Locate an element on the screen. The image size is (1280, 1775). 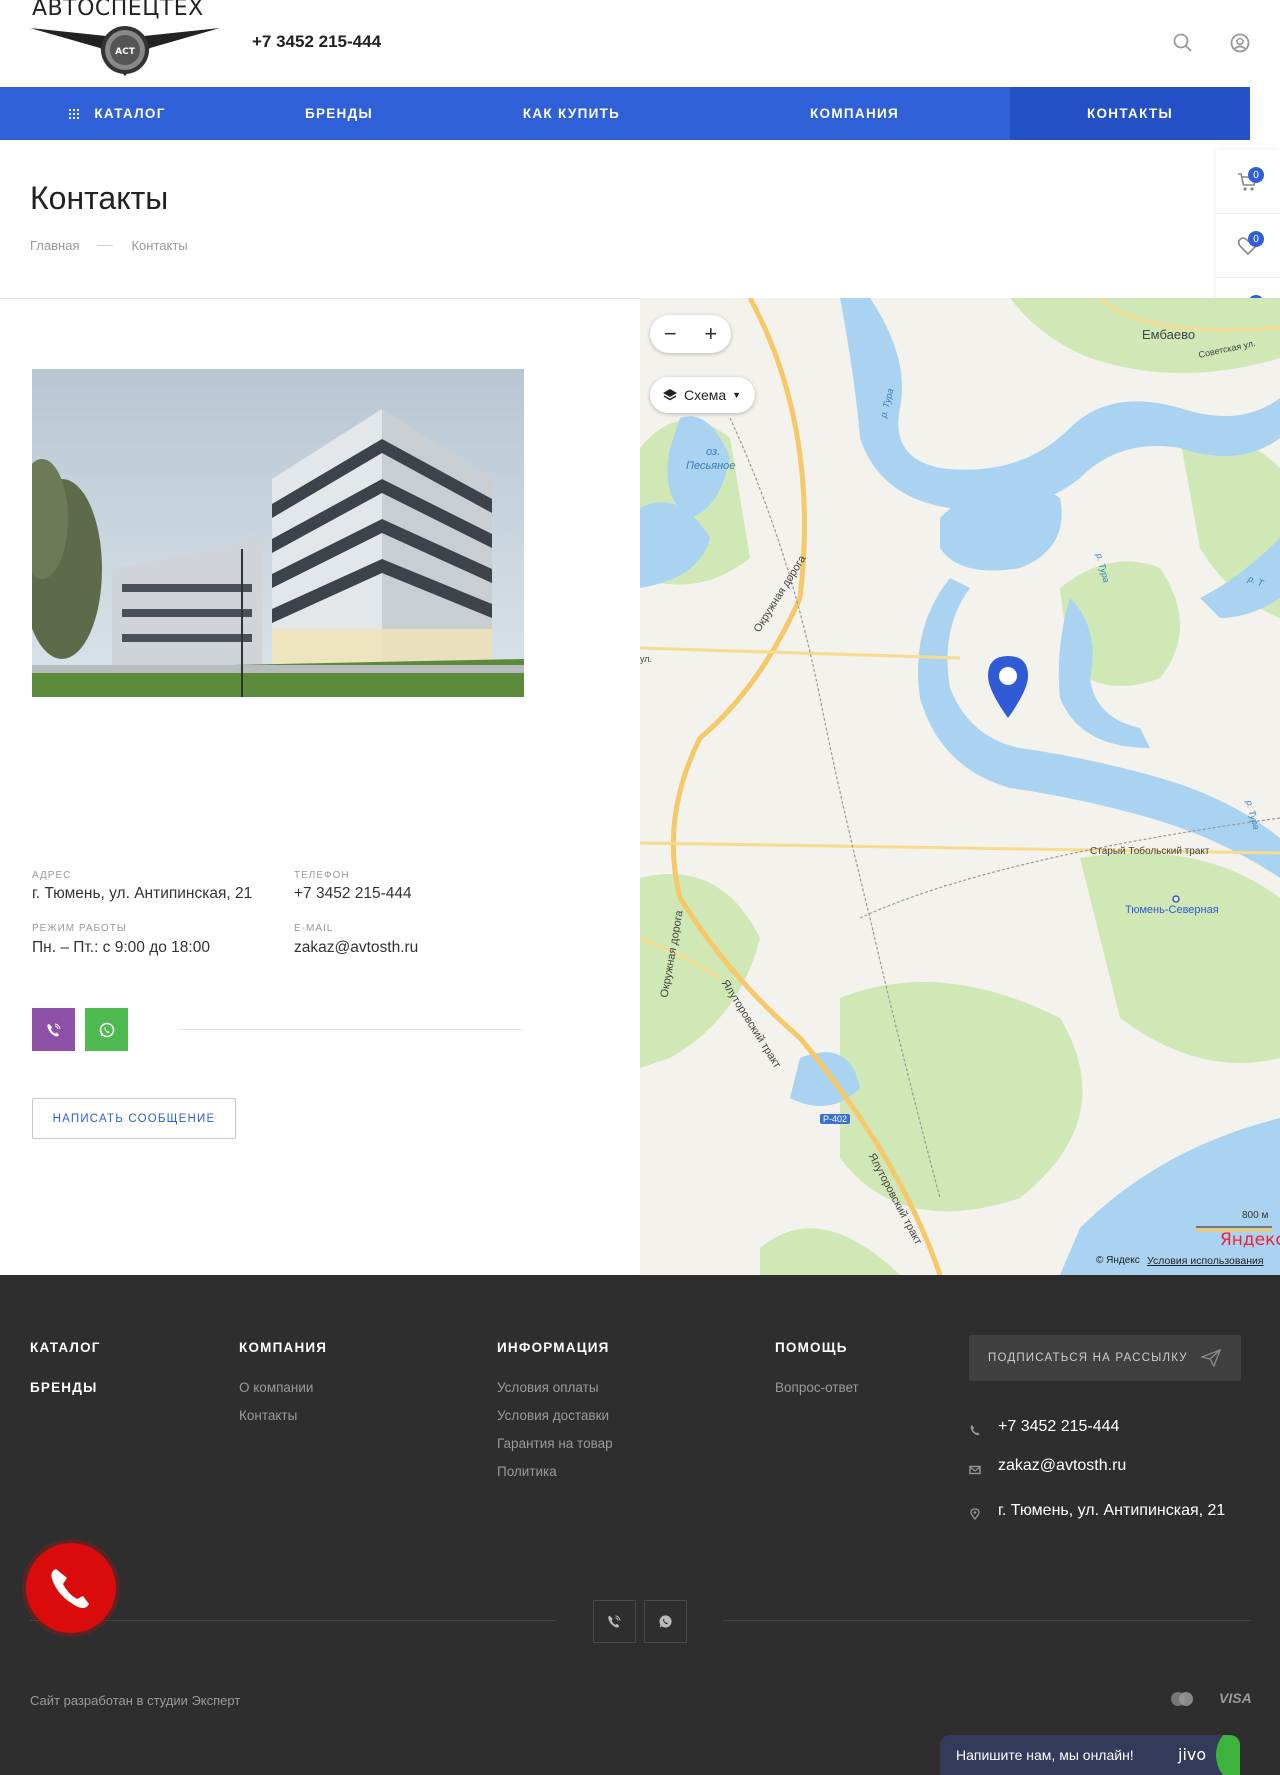
office-photo is located at coordinates (278, 533).